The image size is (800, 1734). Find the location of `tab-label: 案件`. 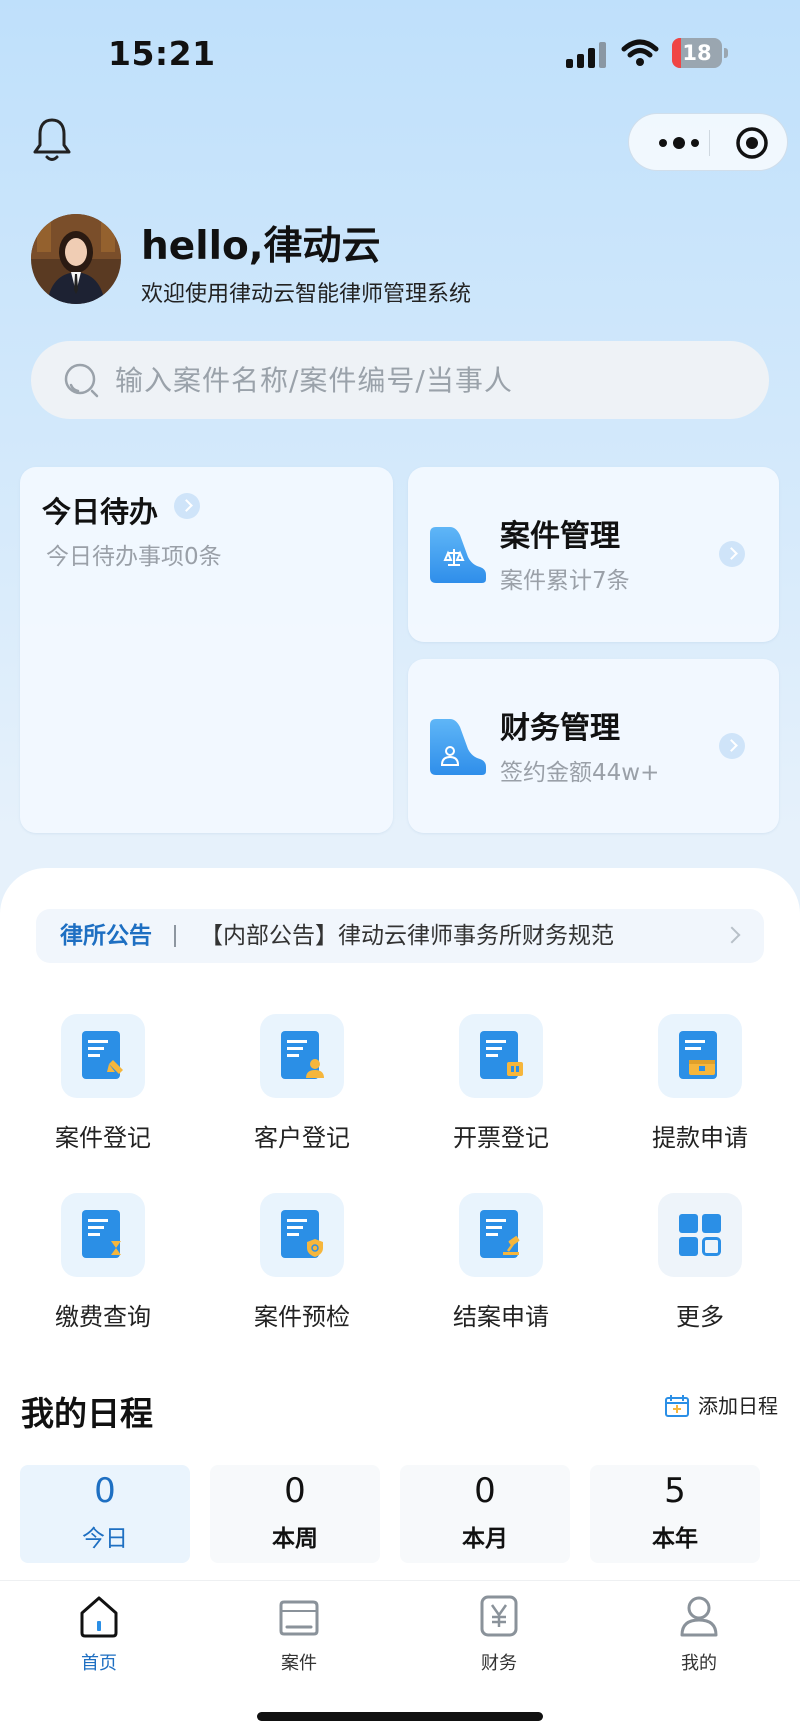

tab-label: 案件 is located at coordinates (299, 1663).